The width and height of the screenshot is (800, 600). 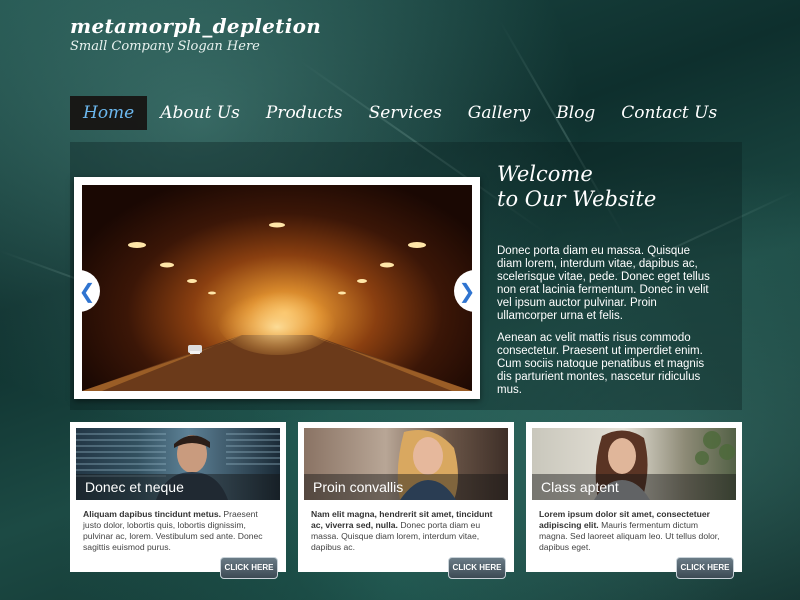 What do you see at coordinates (669, 113) in the screenshot?
I see `nav-item-contact-us: Contact Us` at bounding box center [669, 113].